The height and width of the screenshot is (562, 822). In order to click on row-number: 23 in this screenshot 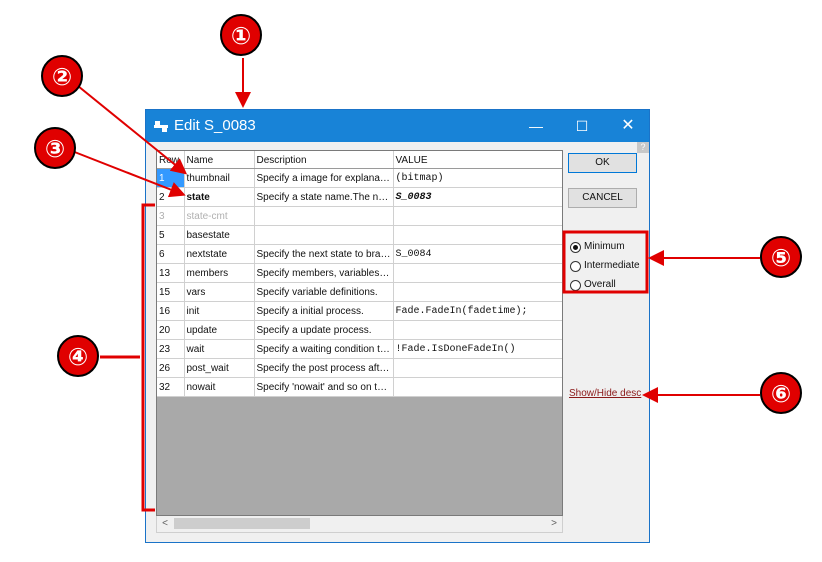, I will do `click(171, 349)`.